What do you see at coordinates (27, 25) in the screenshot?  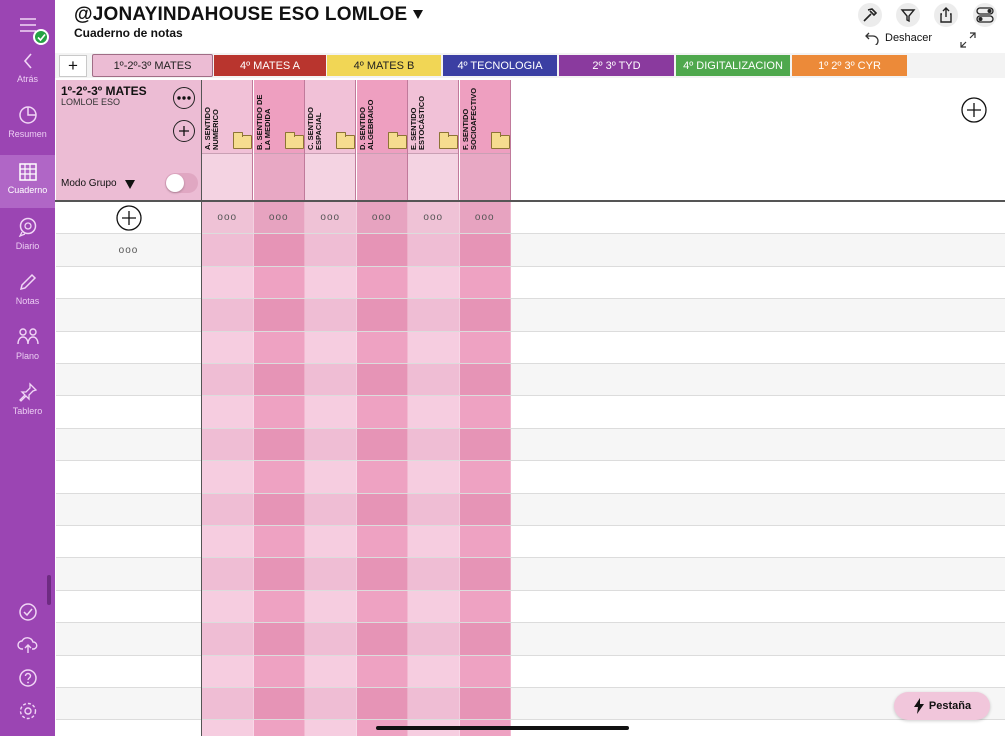 I see `menu-button` at bounding box center [27, 25].